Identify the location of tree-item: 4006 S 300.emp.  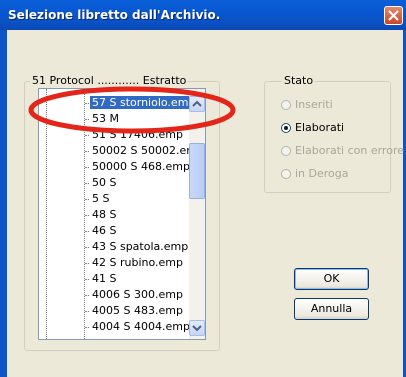
(135, 294).